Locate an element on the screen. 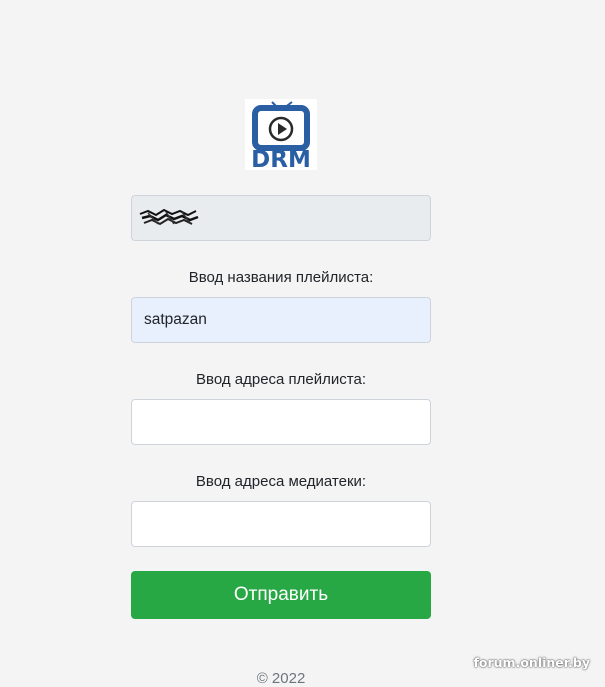 This screenshot has width=605, height=687. submit-button: Отправить is located at coordinates (281, 595).